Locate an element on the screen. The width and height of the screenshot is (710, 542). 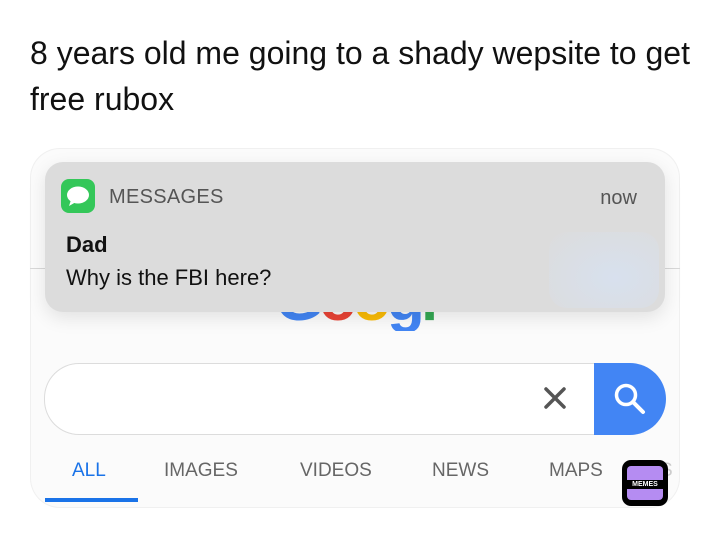
search-input is located at coordinates (319, 399).